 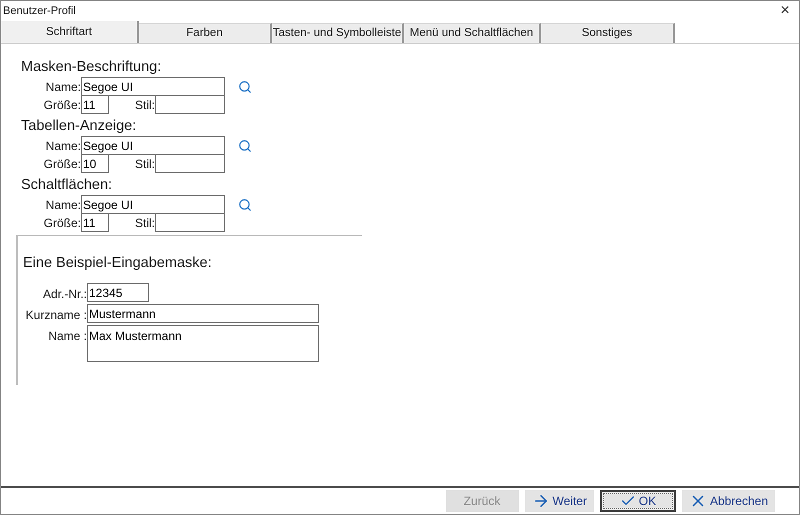 What do you see at coordinates (79, 126) in the screenshot?
I see `section-heading: Tabellen-Anzeige:` at bounding box center [79, 126].